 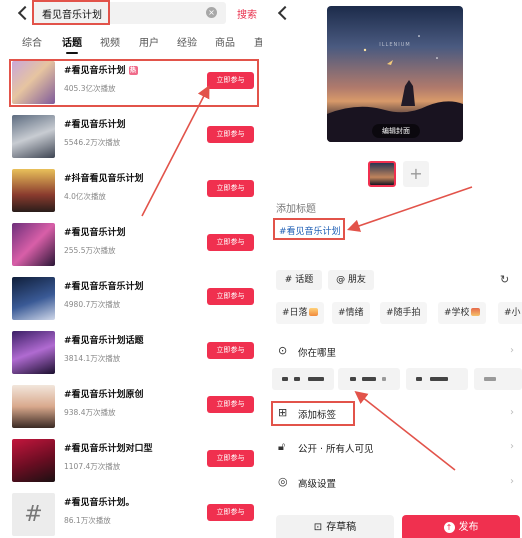 What do you see at coordinates (90, 412) in the screenshot?
I see `play-count: 938.4万次播放` at bounding box center [90, 412].